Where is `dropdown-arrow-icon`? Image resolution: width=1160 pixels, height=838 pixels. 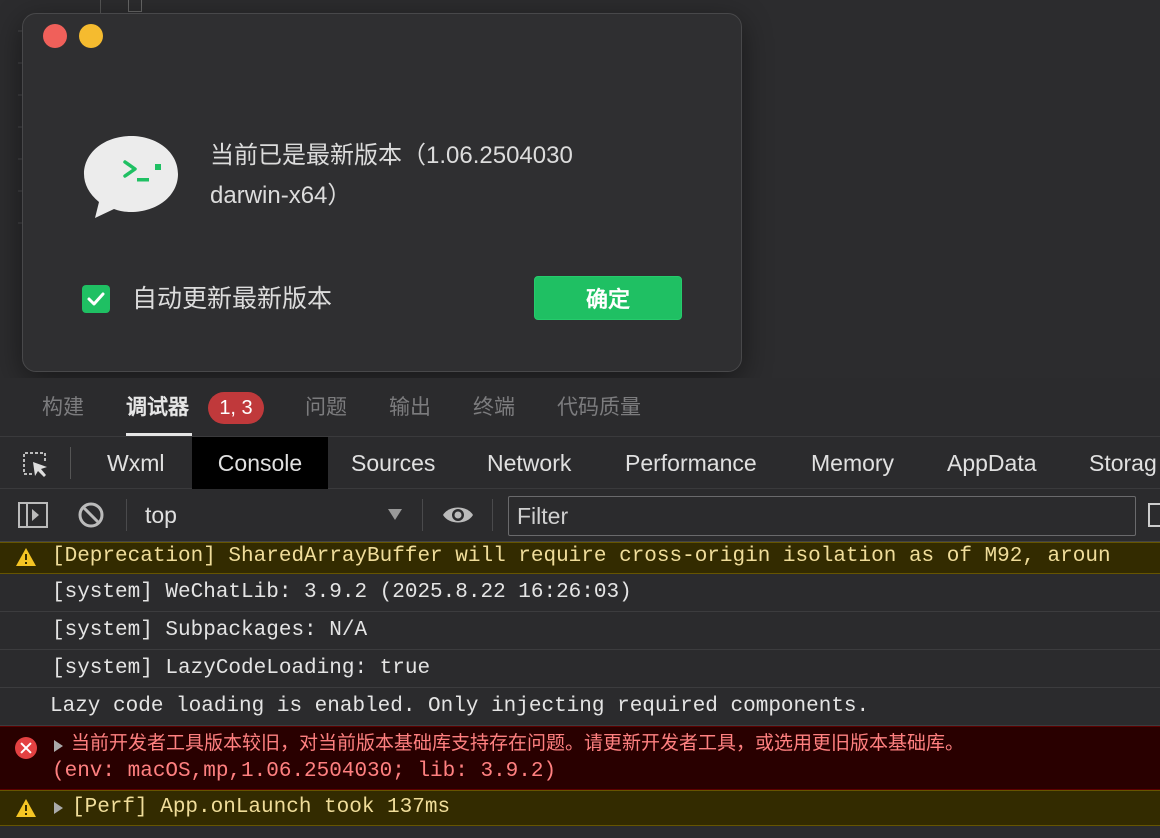 dropdown-arrow-icon is located at coordinates (395, 514).